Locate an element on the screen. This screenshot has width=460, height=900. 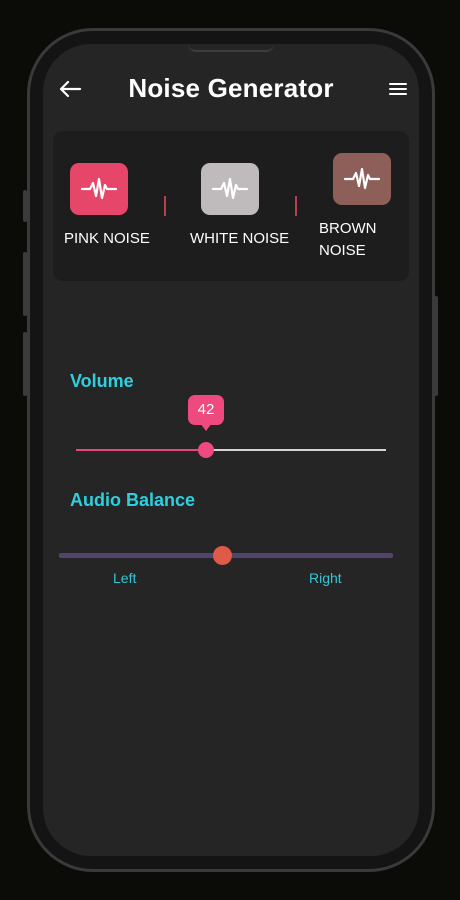
noise-label-brown: BROWN NOISE is located at coordinates (348, 239).